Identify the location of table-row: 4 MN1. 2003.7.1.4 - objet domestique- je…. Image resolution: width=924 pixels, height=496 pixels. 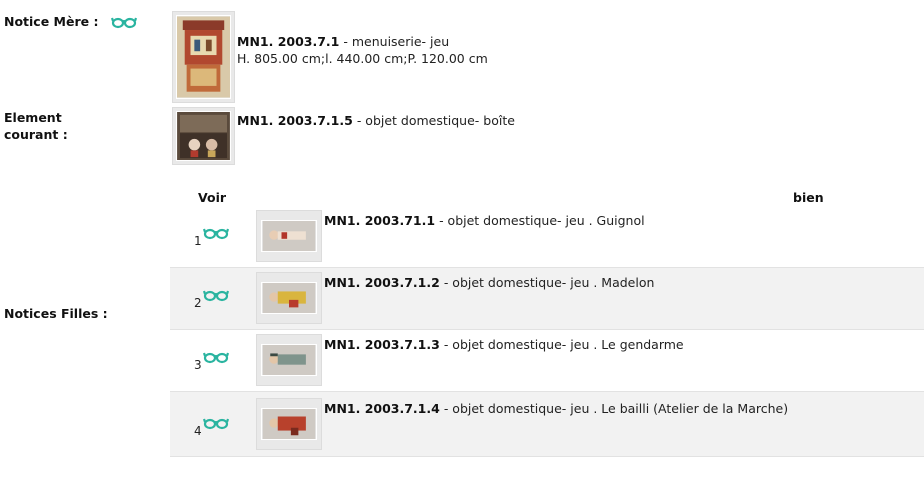
(547, 424).